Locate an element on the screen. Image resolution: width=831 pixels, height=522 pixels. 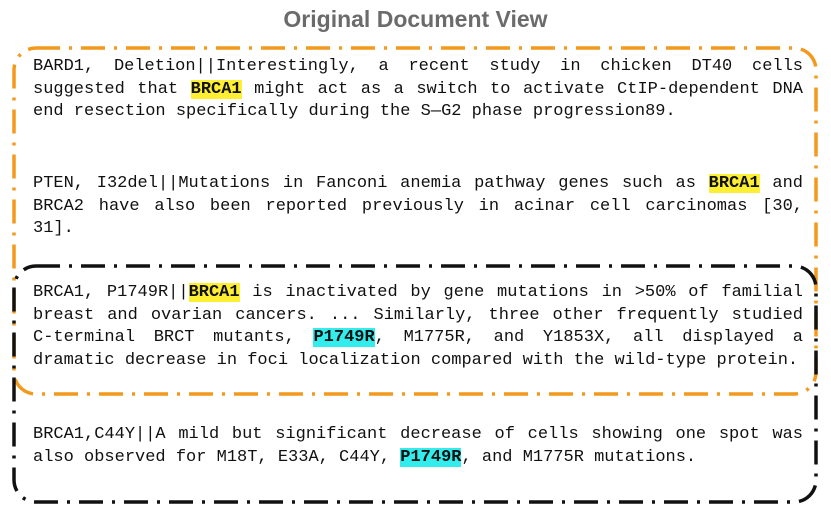
paragraph-text-post: , and M1775R mutations. is located at coordinates (579, 457).